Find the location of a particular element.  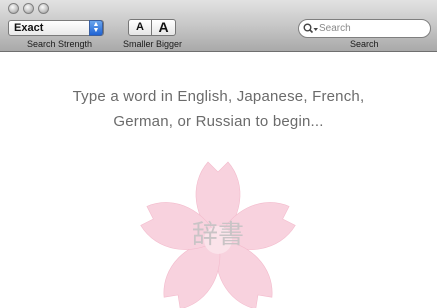

search-strength-popup: Exact ▲ ▼ is located at coordinates (56, 28).